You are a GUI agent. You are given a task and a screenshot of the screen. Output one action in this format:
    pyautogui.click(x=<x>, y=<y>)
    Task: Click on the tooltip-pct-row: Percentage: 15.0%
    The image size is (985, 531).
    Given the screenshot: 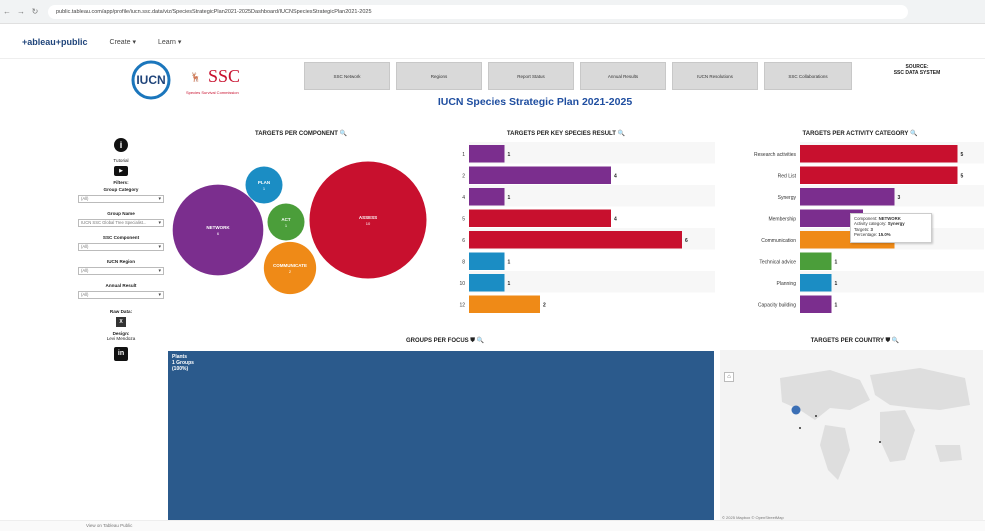 What is the action you would take?
    pyautogui.click(x=891, y=234)
    